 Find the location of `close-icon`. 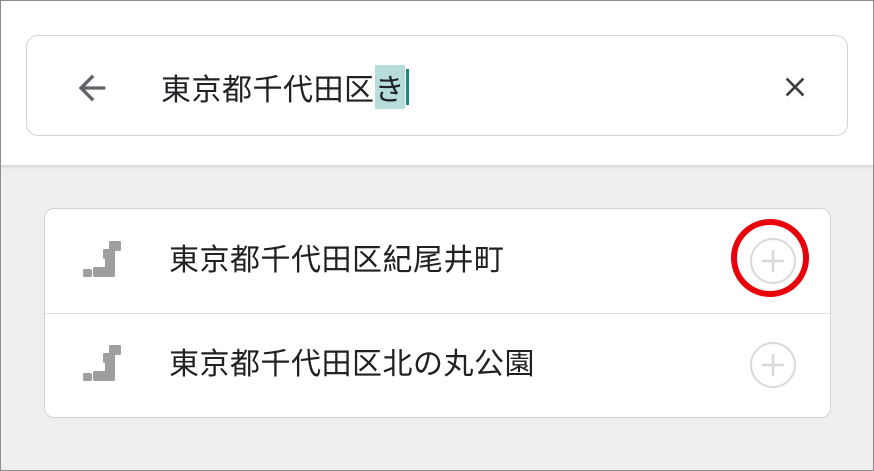

close-icon is located at coordinates (795, 87).